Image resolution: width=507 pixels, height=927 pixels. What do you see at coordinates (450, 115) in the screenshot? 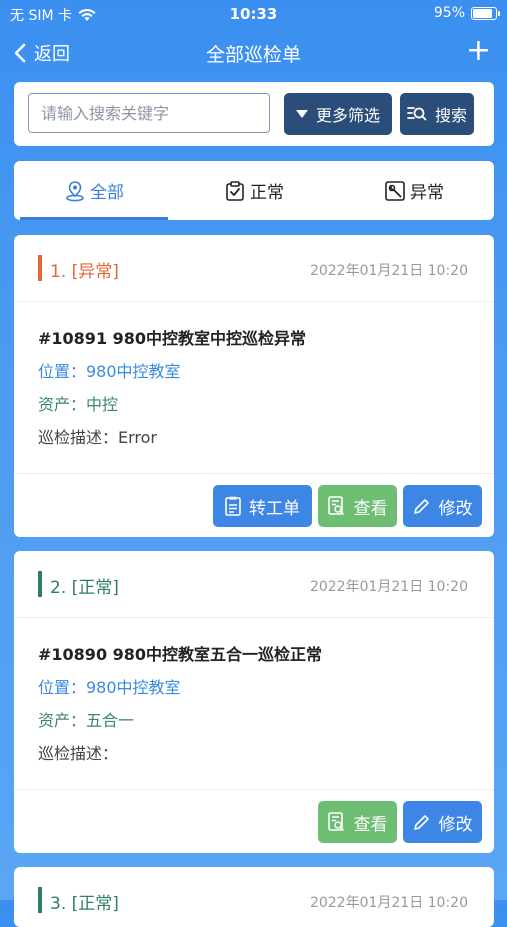
I see `search-label: 搜索` at bounding box center [450, 115].